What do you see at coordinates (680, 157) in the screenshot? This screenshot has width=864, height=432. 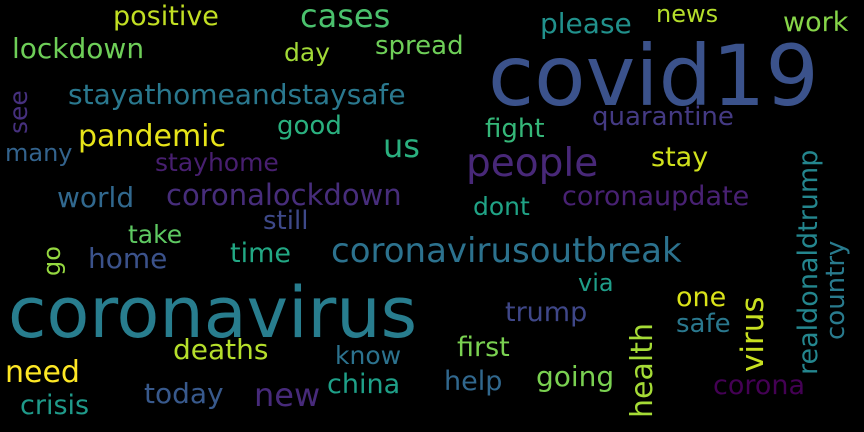 I see `word-stay: stay` at bounding box center [680, 157].